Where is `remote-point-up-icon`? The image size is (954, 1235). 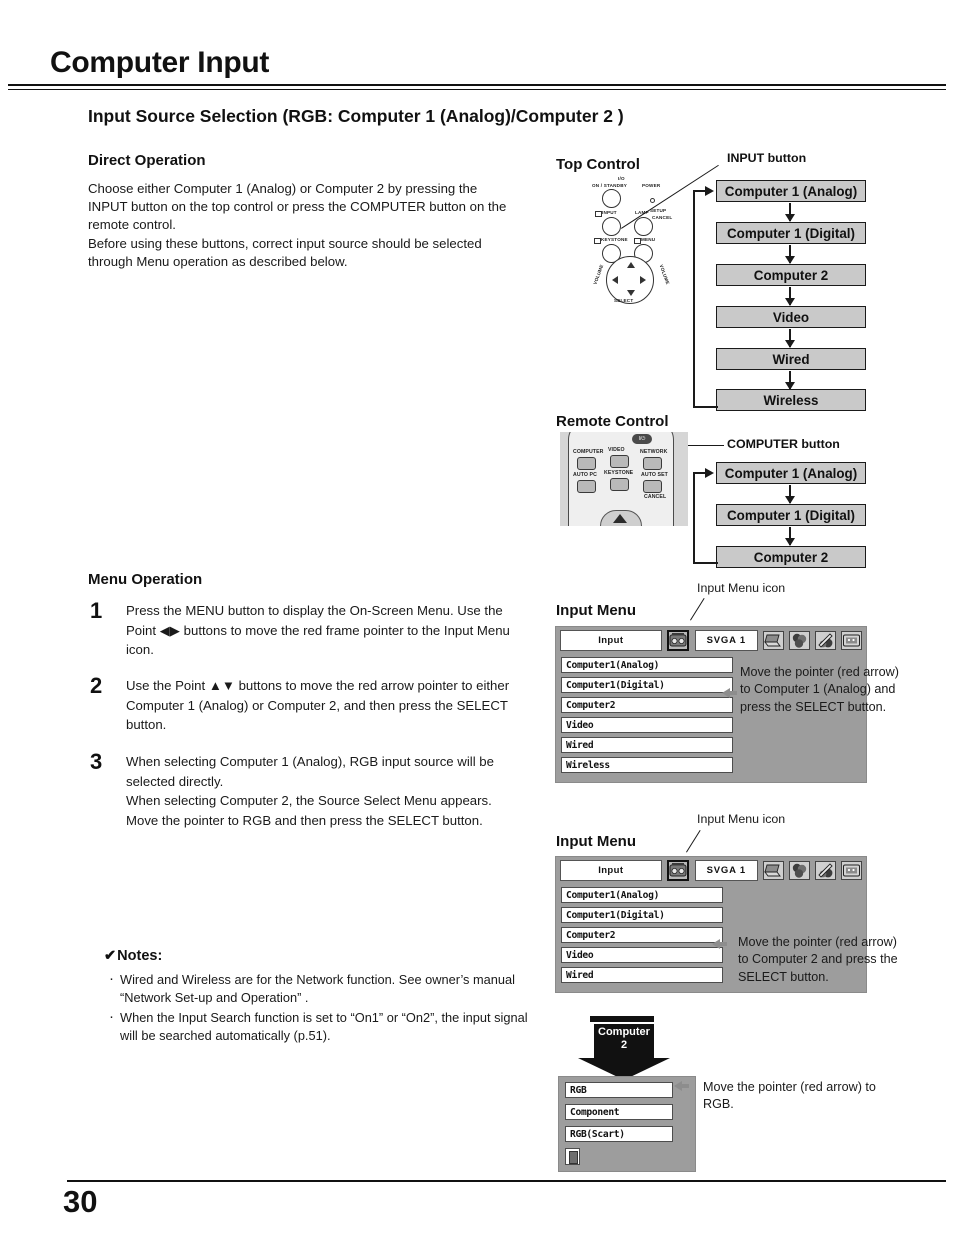
remote-point-up-icon is located at coordinates (620, 518).